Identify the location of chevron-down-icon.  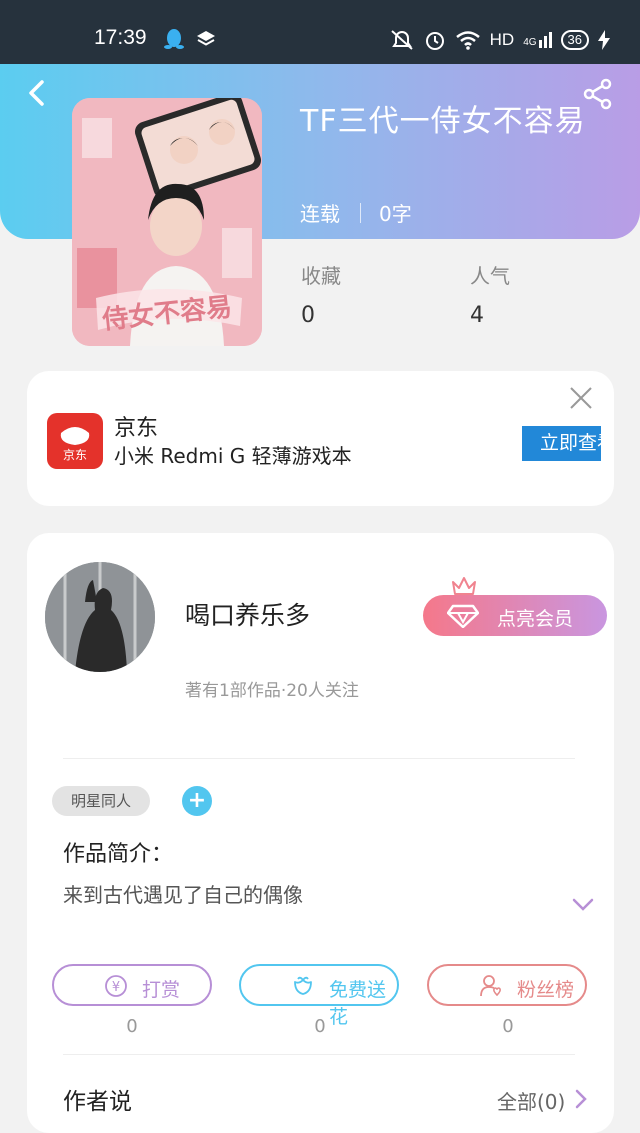
(583, 905).